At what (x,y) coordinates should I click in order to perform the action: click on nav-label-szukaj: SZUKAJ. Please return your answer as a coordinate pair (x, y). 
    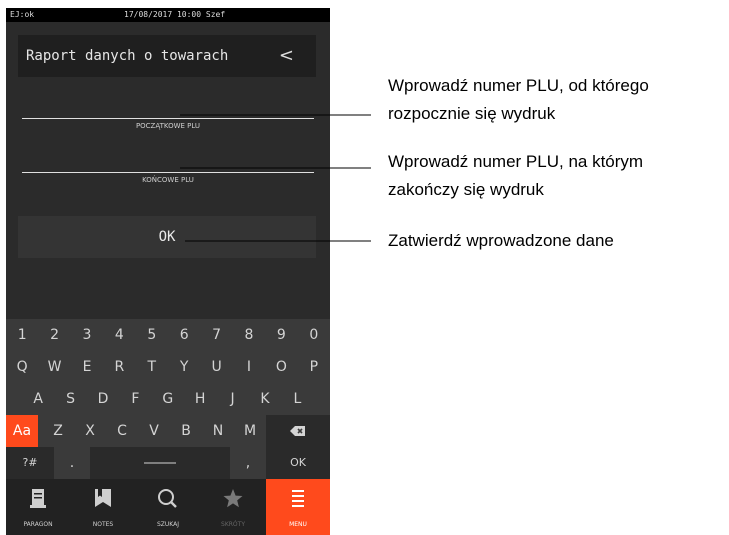
    Looking at the image, I should click on (167, 524).